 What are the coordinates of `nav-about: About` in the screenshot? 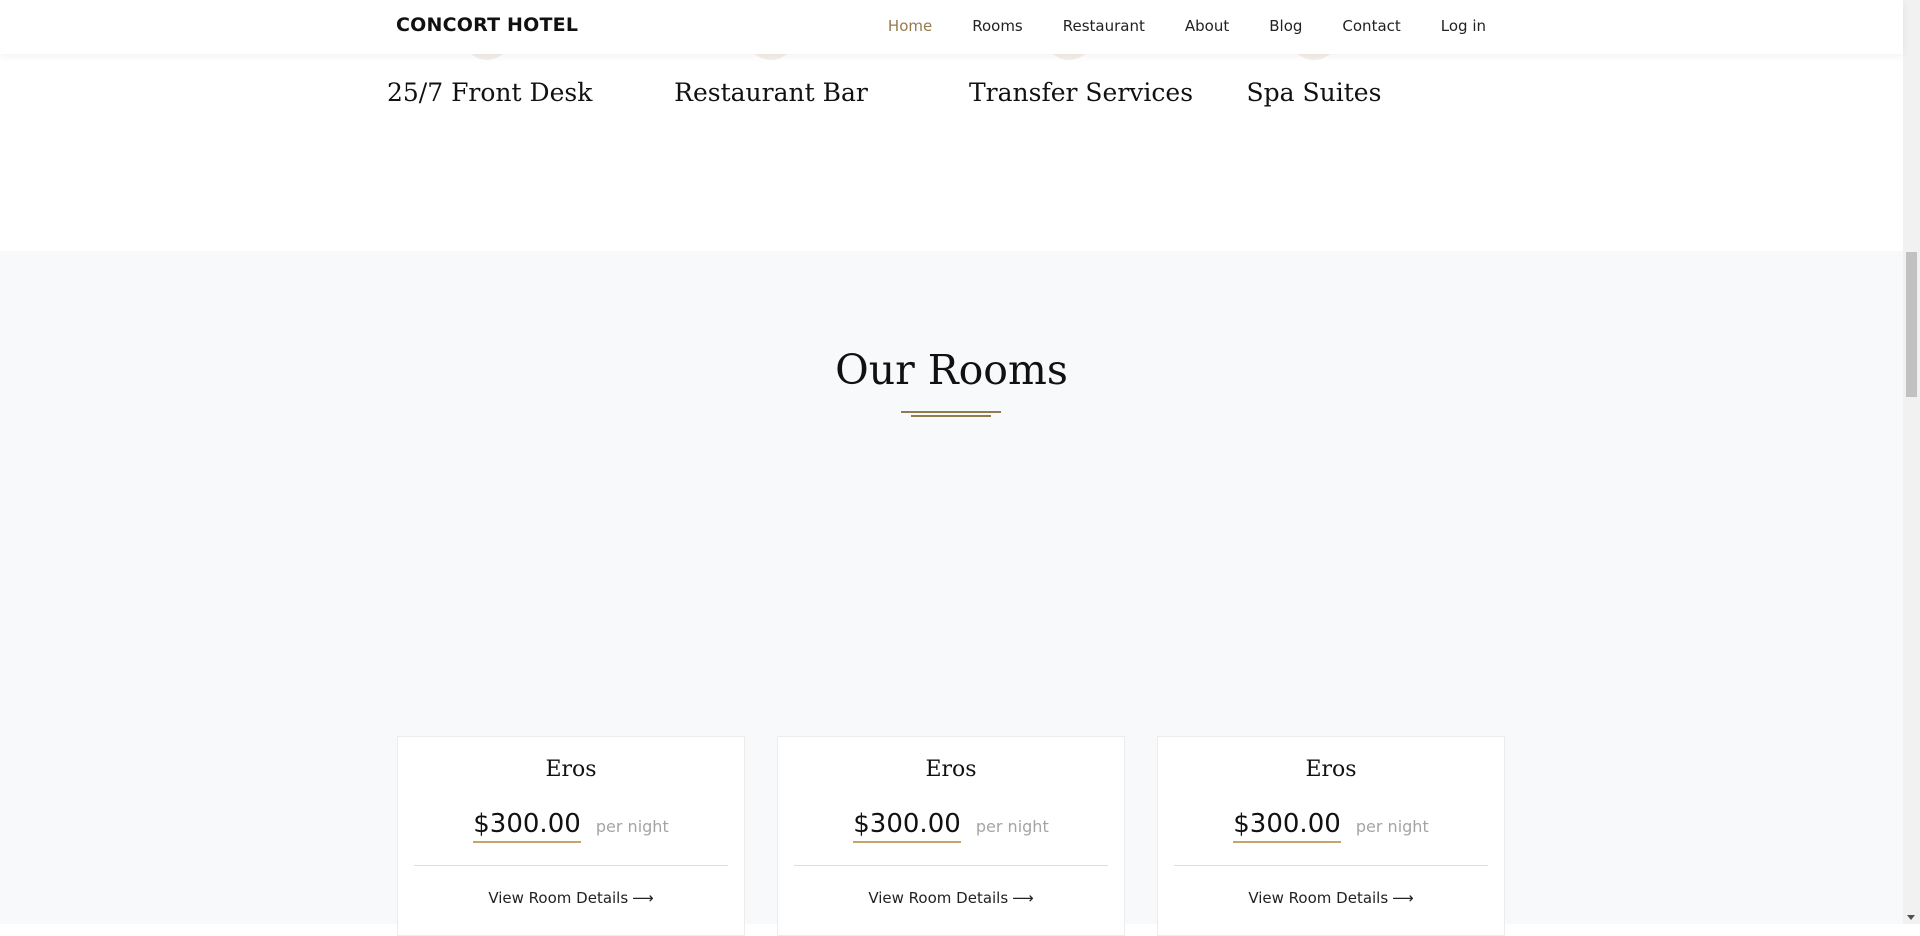 It's located at (1207, 26).